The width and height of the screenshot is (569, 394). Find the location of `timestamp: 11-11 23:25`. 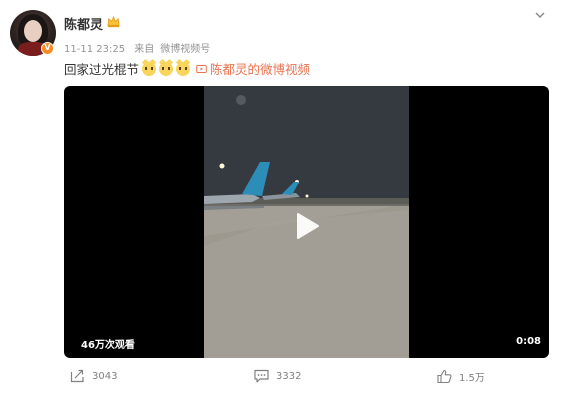

timestamp: 11-11 23:25 is located at coordinates (94, 49).